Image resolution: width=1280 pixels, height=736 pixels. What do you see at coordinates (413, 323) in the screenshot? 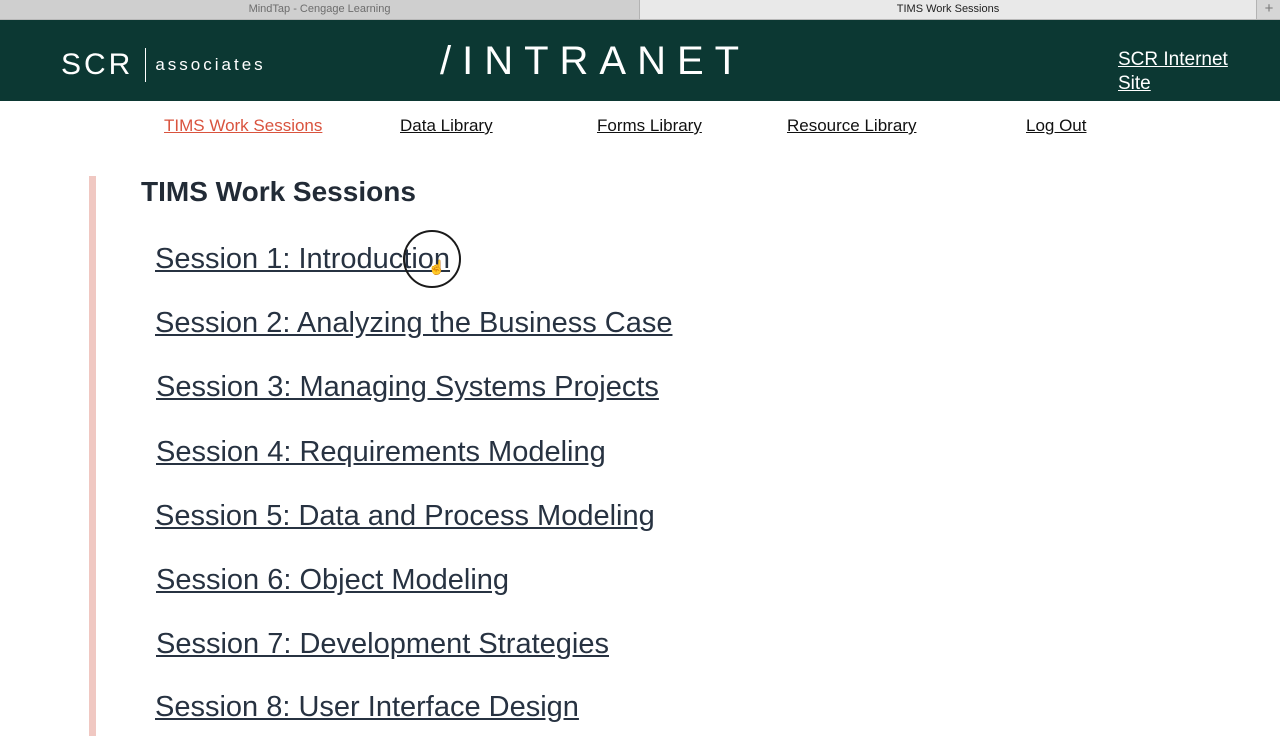
I see `session-link-2: Session 2: Analyzing the Business Case` at bounding box center [413, 323].